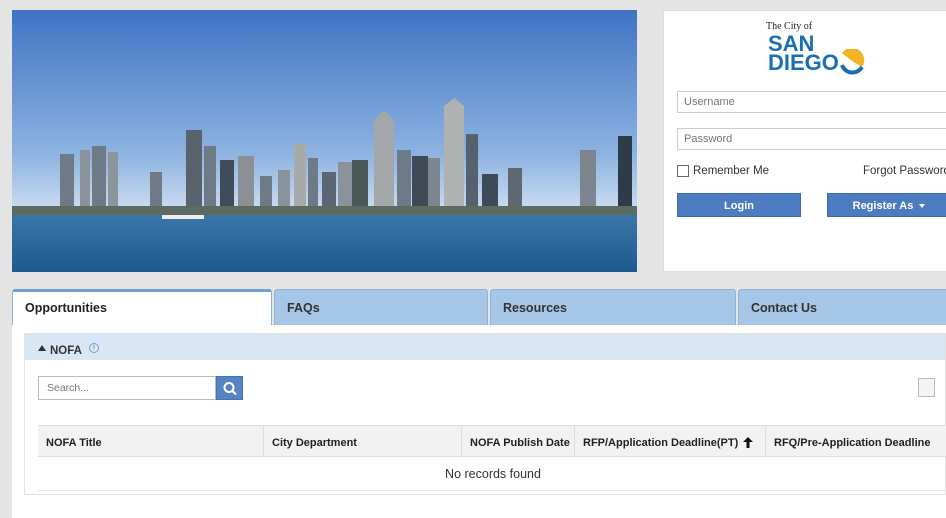 The width and height of the screenshot is (946, 518). I want to click on col-city-department: City Department, so click(363, 441).